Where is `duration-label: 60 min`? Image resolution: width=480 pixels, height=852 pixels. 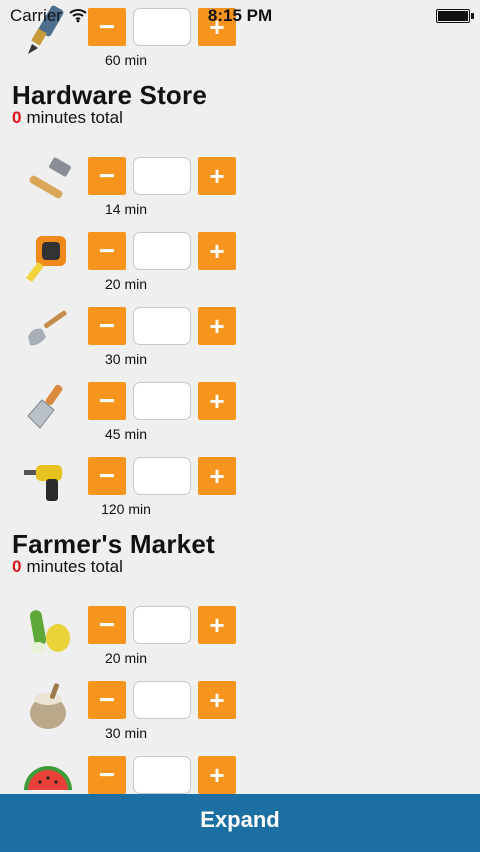 duration-label: 60 min is located at coordinates (126, 60).